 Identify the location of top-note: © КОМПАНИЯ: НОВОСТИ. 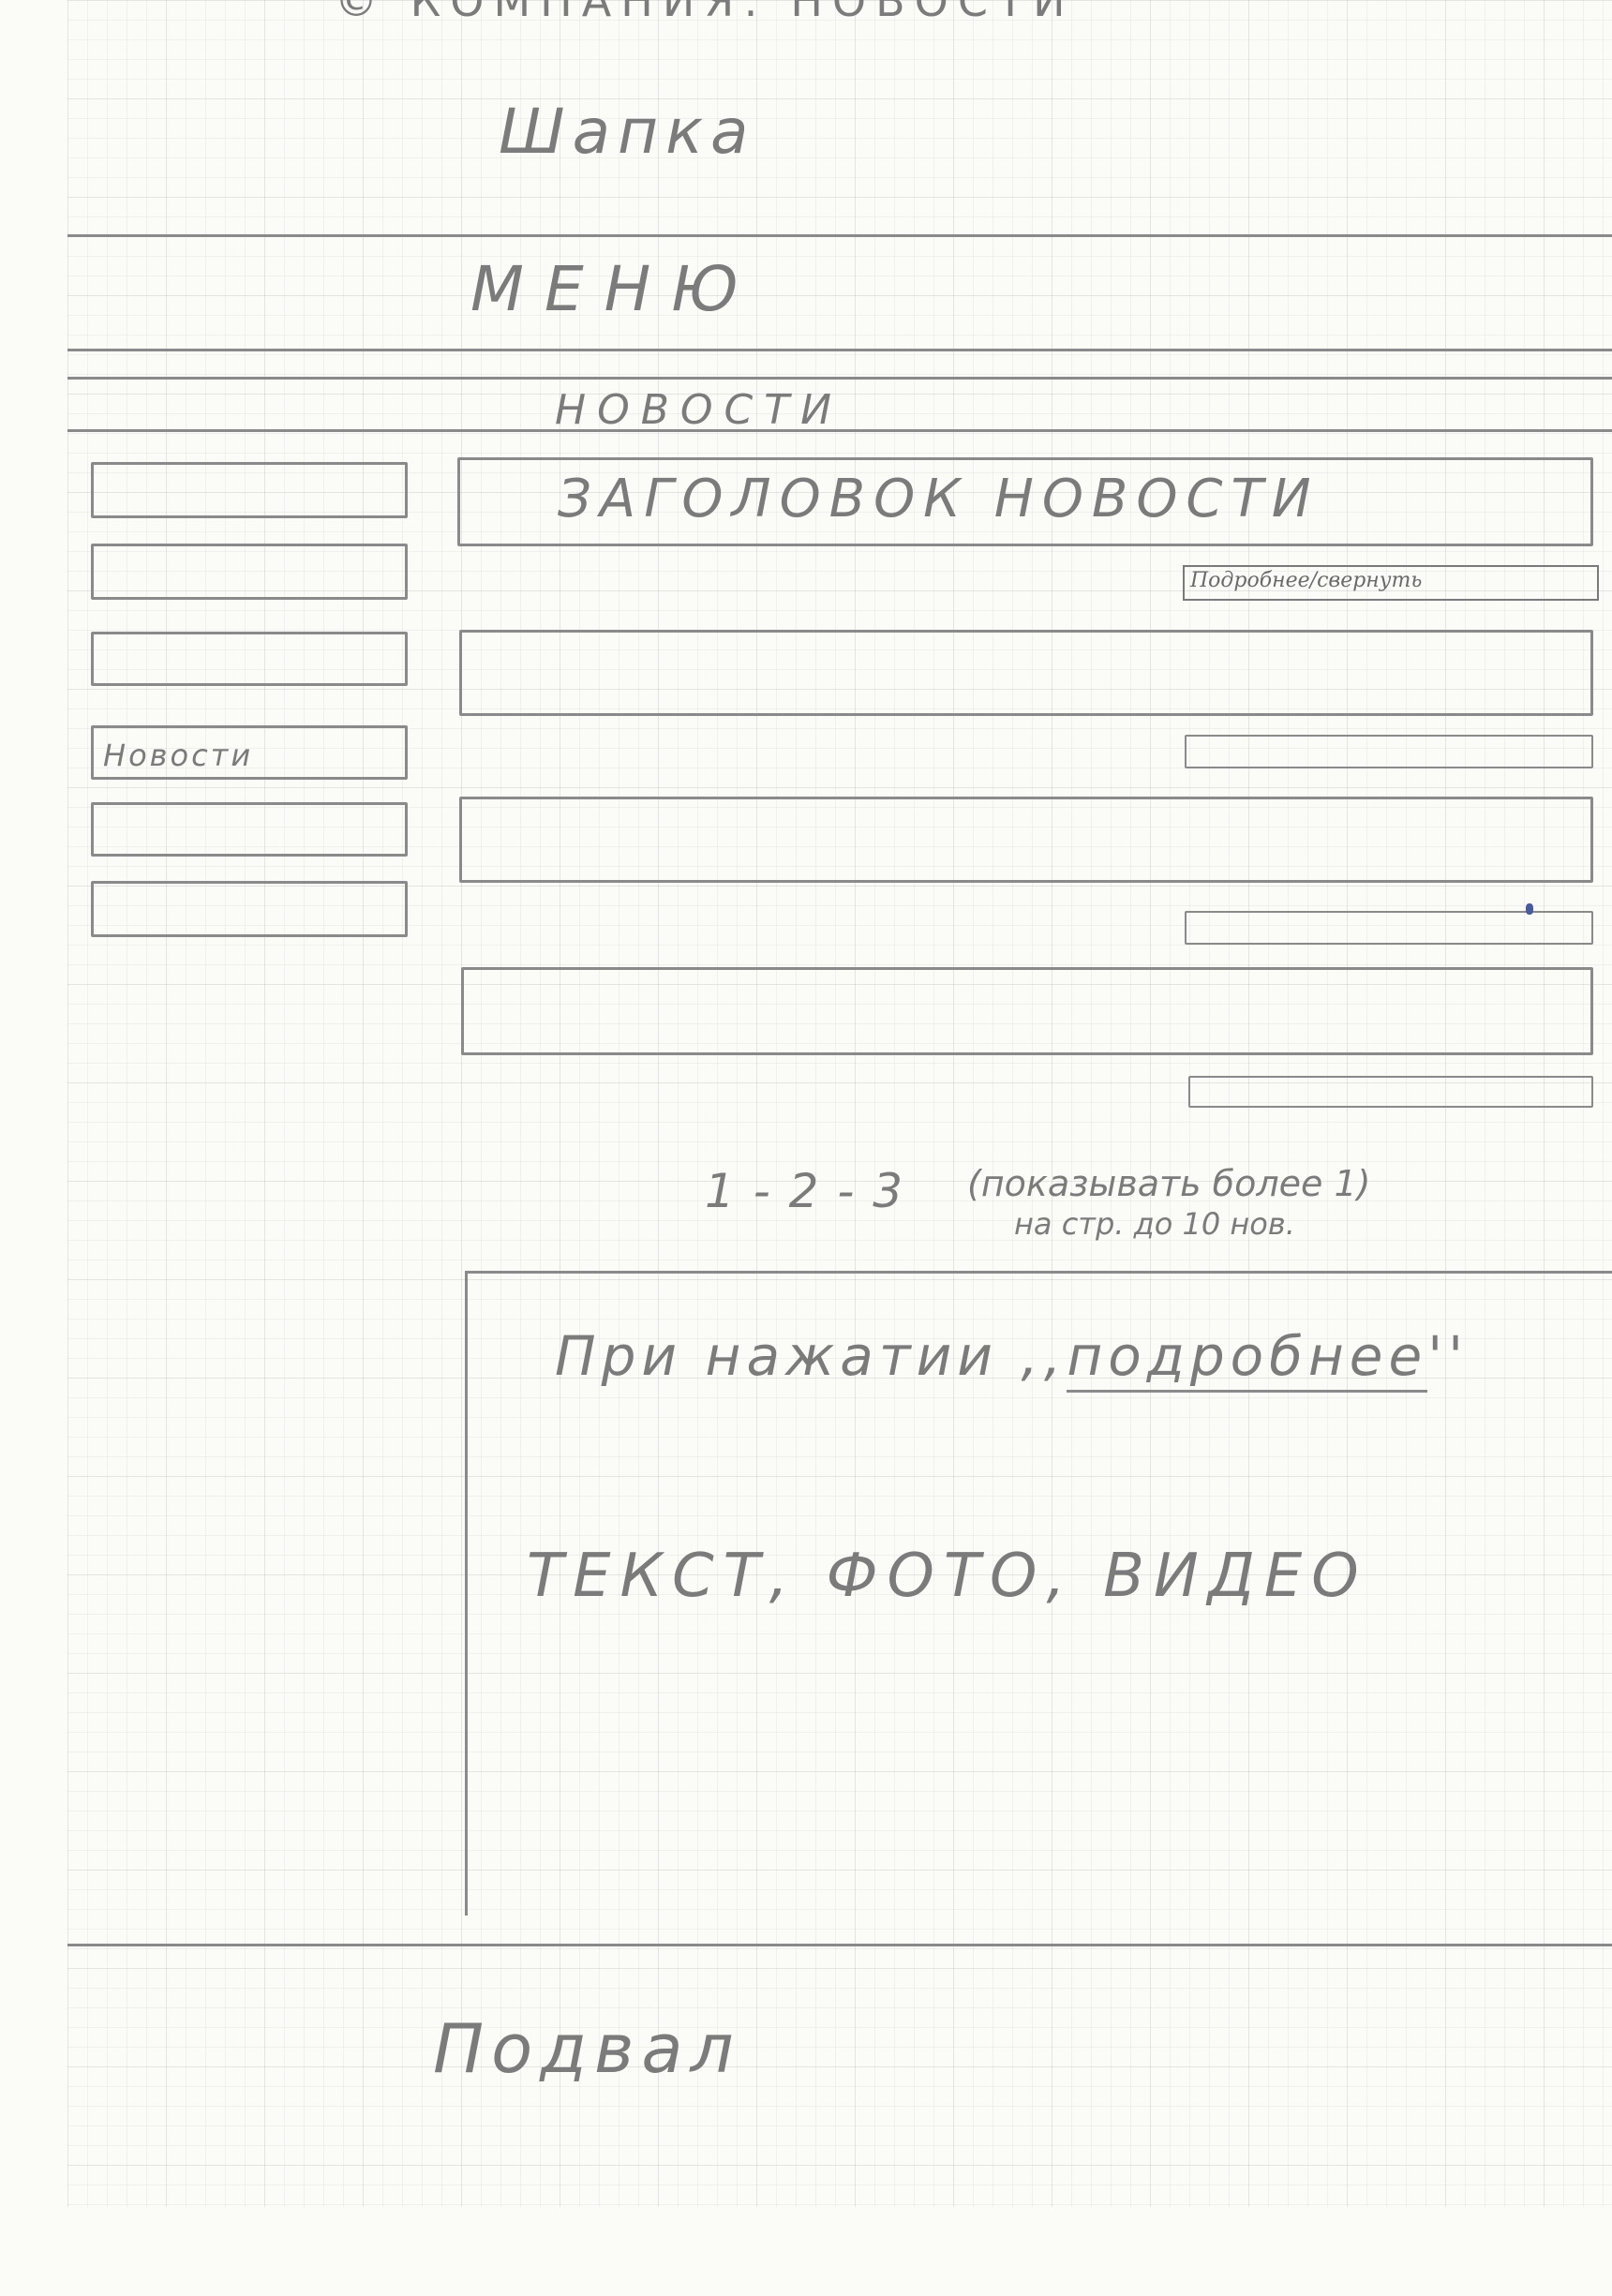
(705, 13).